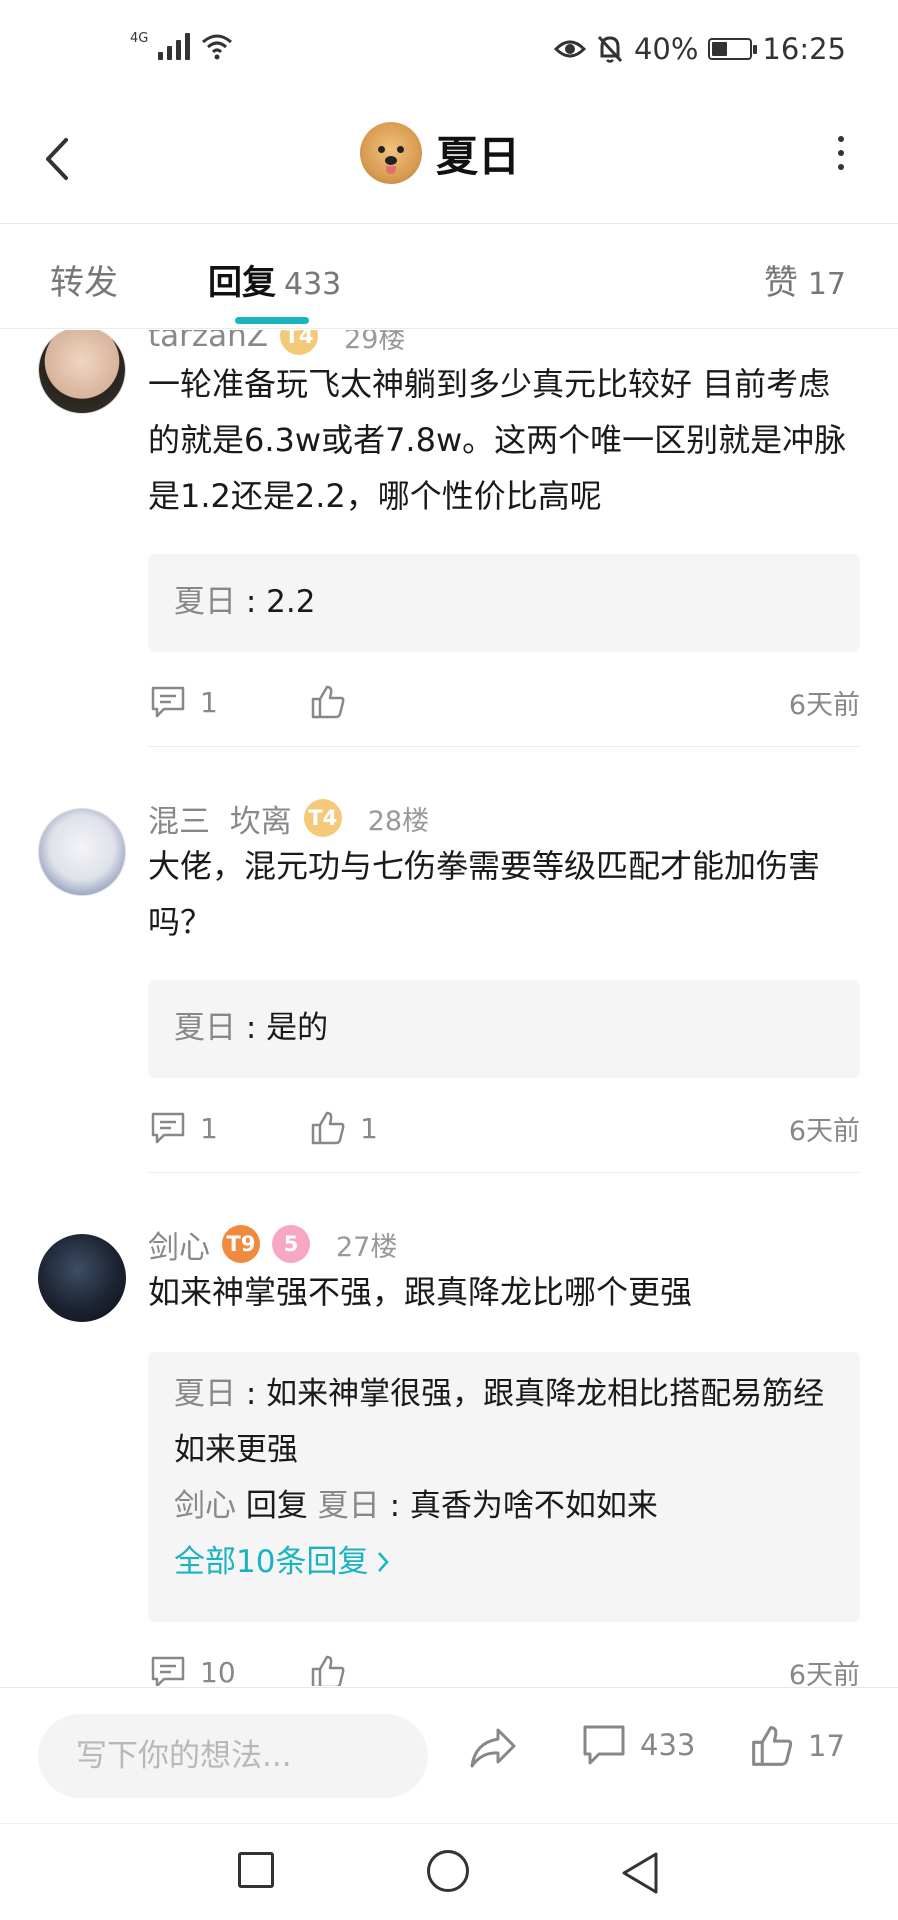  Describe the element at coordinates (313, 284) in the screenshot. I see `tab-reply-count: 433` at that location.